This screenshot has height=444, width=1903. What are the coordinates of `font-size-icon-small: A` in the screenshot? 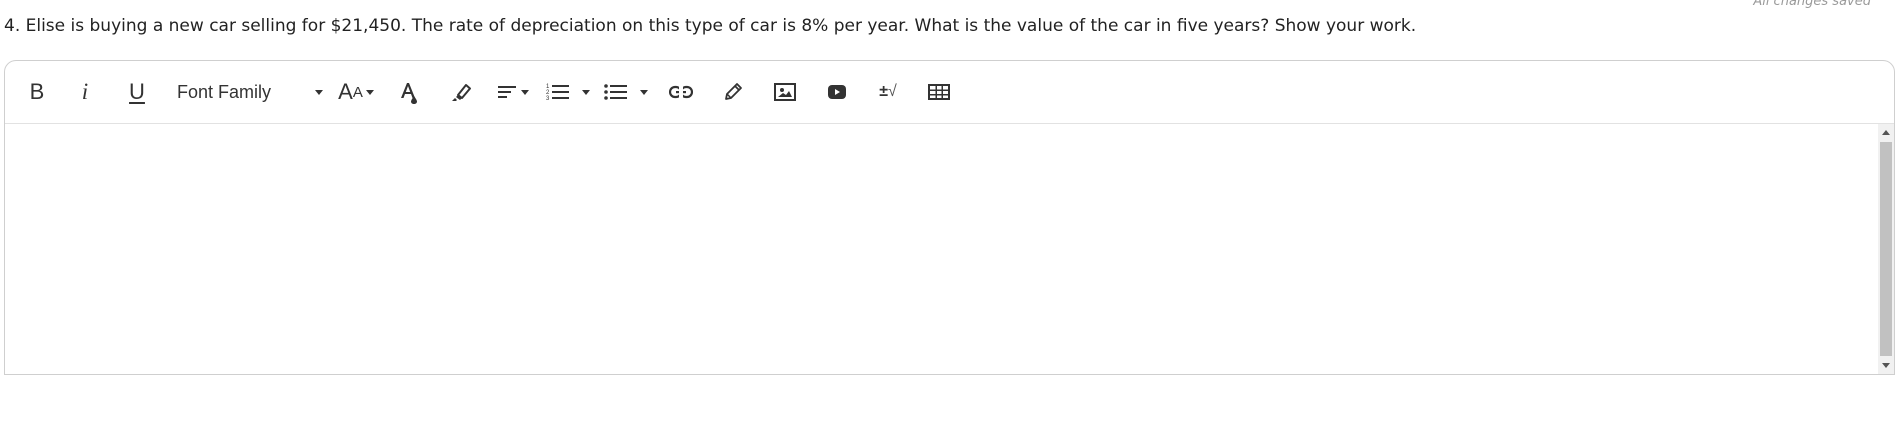 It's located at (357, 92).